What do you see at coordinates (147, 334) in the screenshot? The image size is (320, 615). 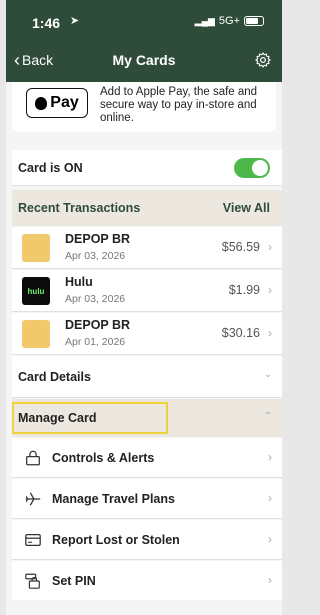 I see `transaction-row: DEPOP BR Apr 01, 2026 $30.16 ›` at bounding box center [147, 334].